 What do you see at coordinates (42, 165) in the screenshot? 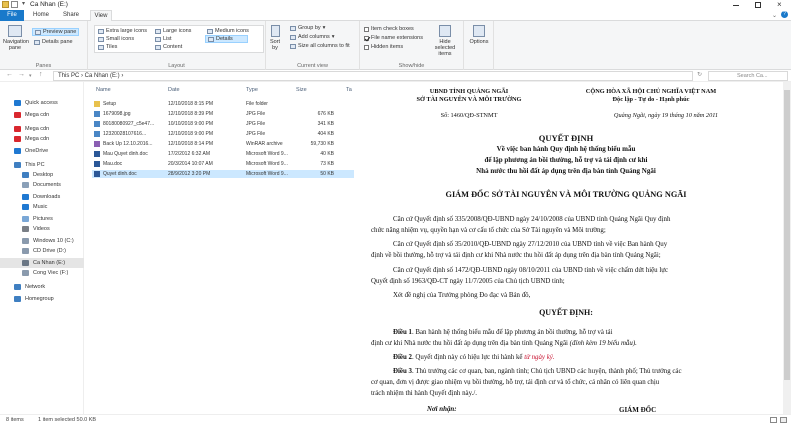
I see `nav-item: This PC` at bounding box center [42, 165].